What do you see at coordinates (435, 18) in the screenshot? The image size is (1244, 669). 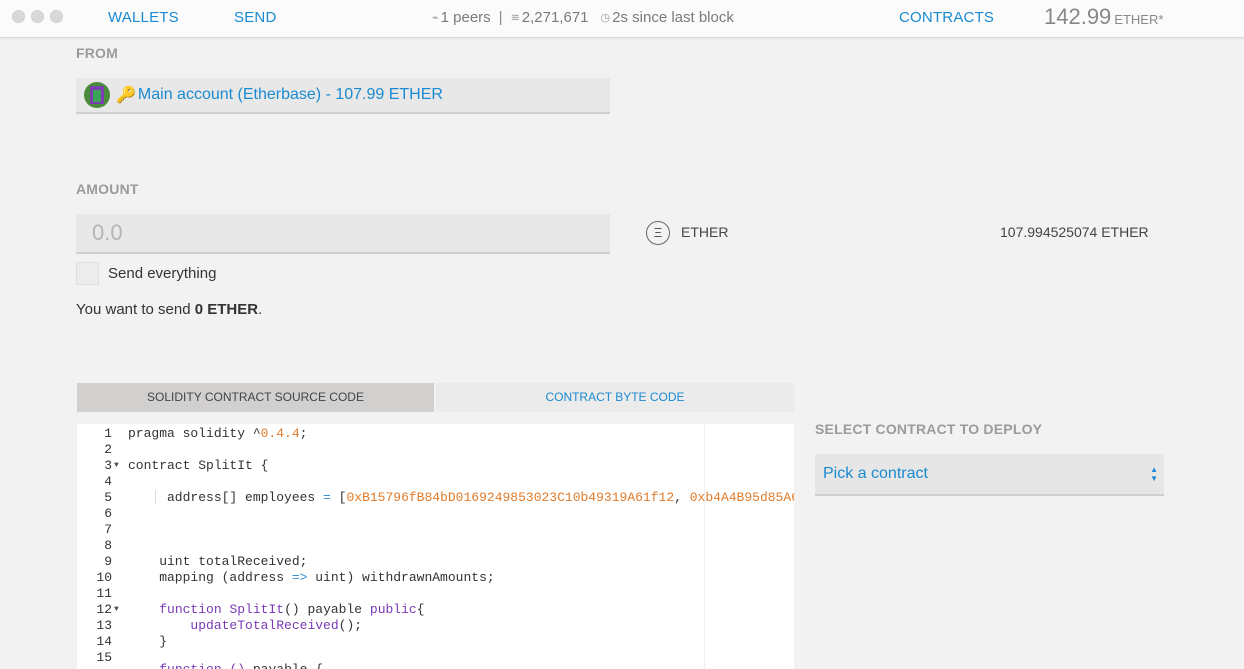 I see `peers-icon: ⌁` at bounding box center [435, 18].